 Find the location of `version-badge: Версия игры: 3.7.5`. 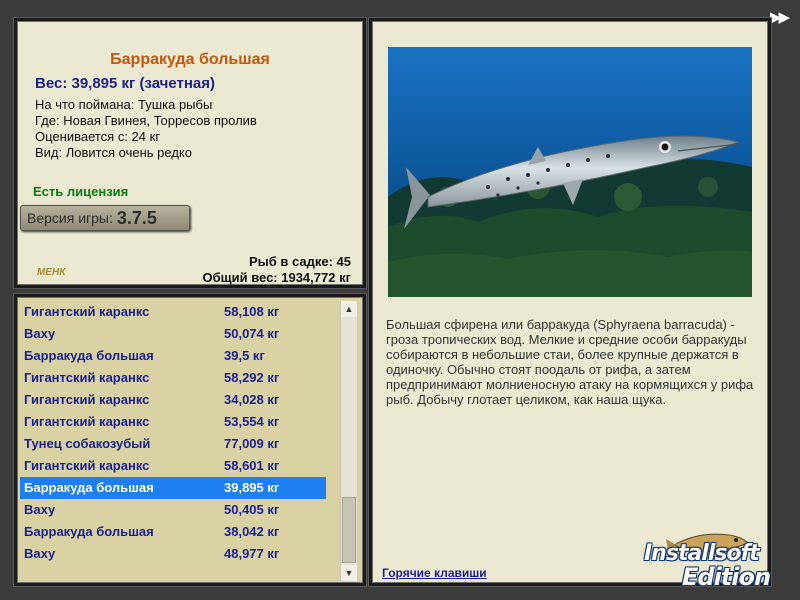

version-badge: Версия игры: 3.7.5 is located at coordinates (105, 218).